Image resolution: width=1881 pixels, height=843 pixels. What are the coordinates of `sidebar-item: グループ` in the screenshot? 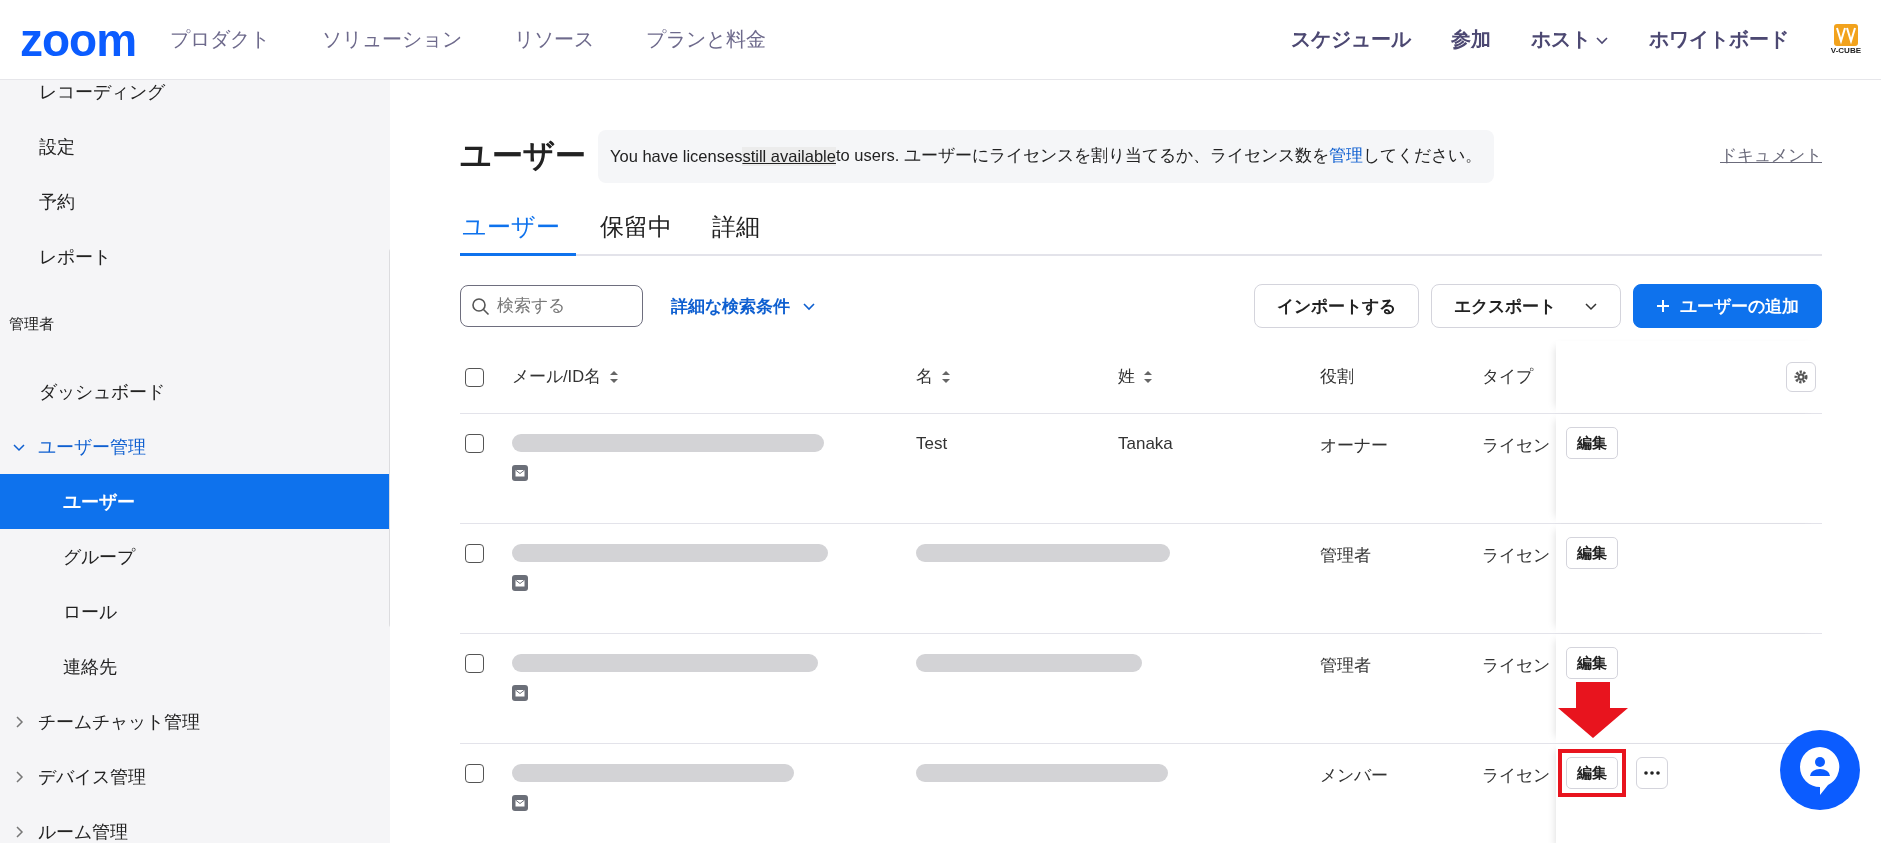 It's located at (195, 556).